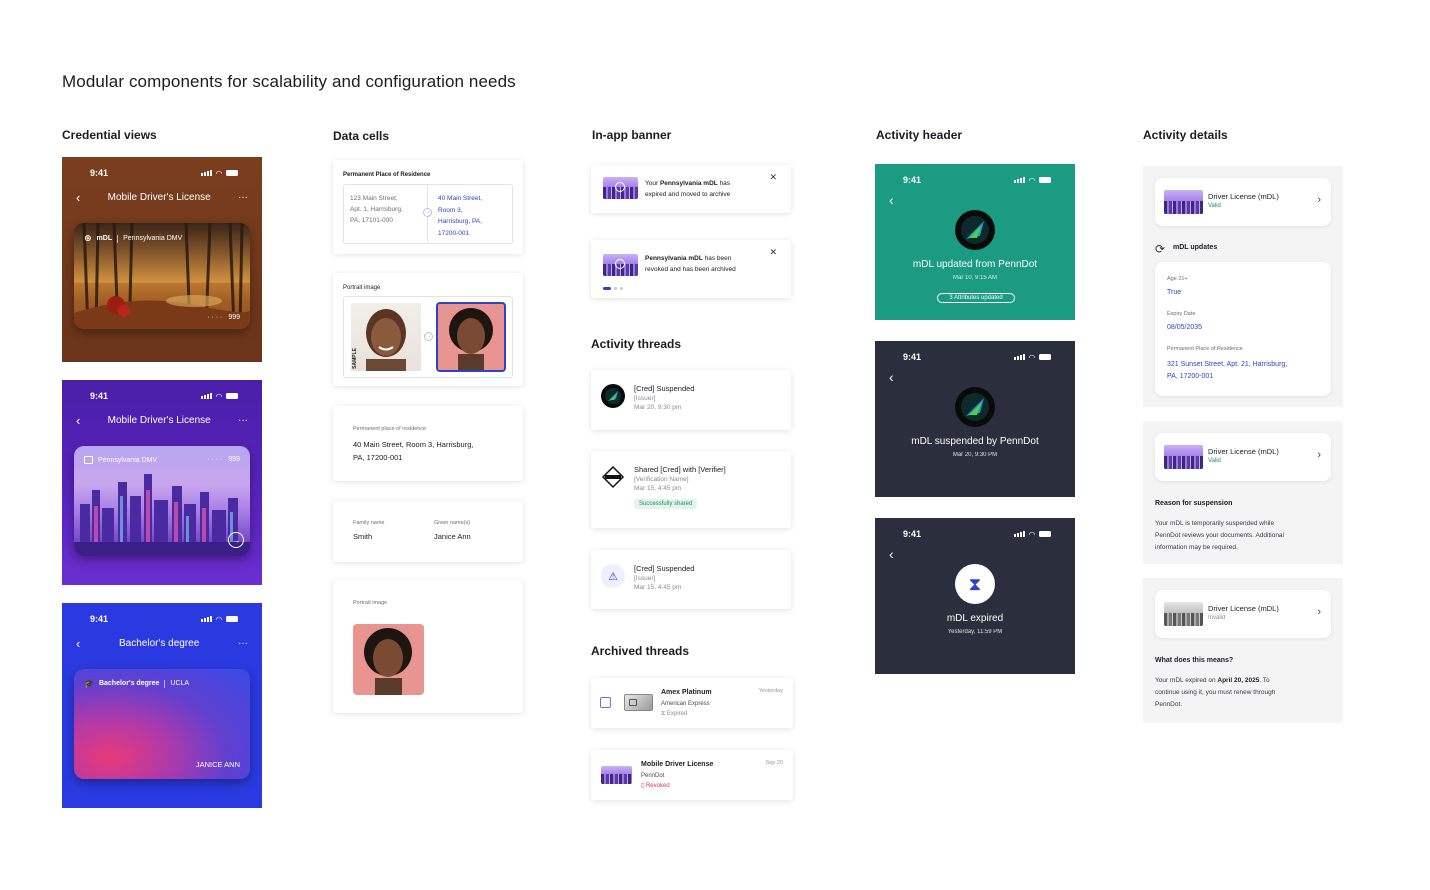  Describe the element at coordinates (89, 683) in the screenshot. I see `graduation-cap-icon: 🎓` at that location.